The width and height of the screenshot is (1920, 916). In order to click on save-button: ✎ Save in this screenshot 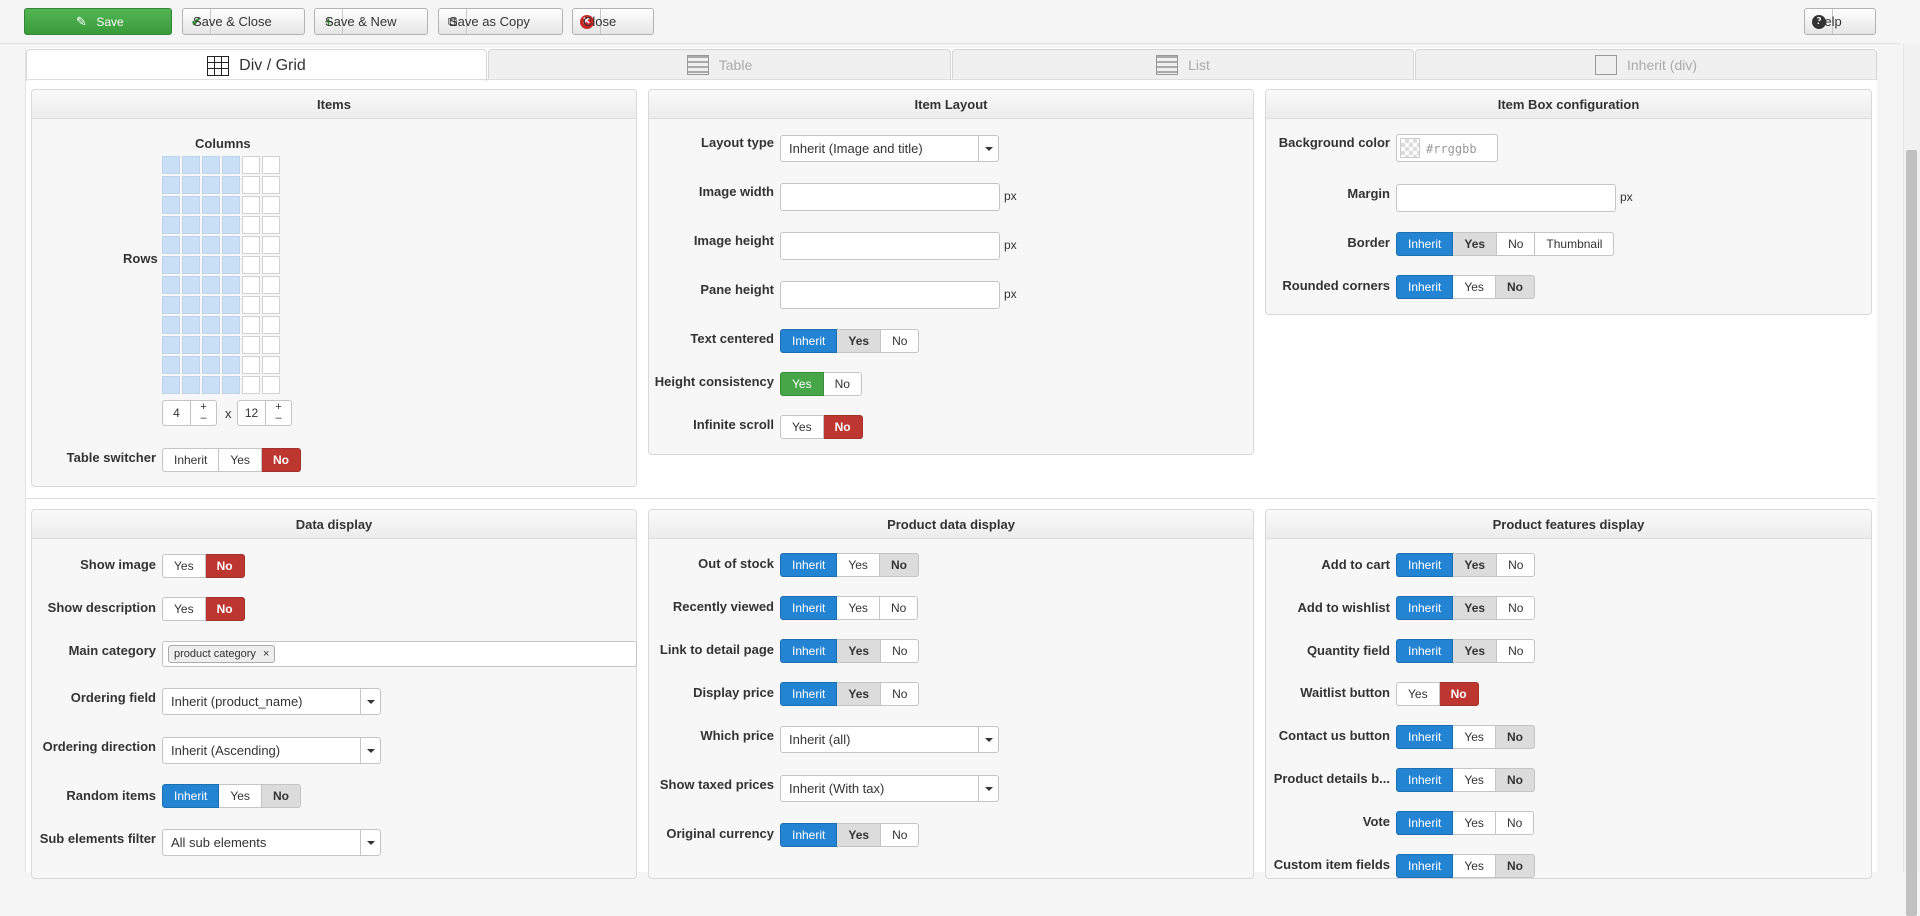, I will do `click(98, 21)`.